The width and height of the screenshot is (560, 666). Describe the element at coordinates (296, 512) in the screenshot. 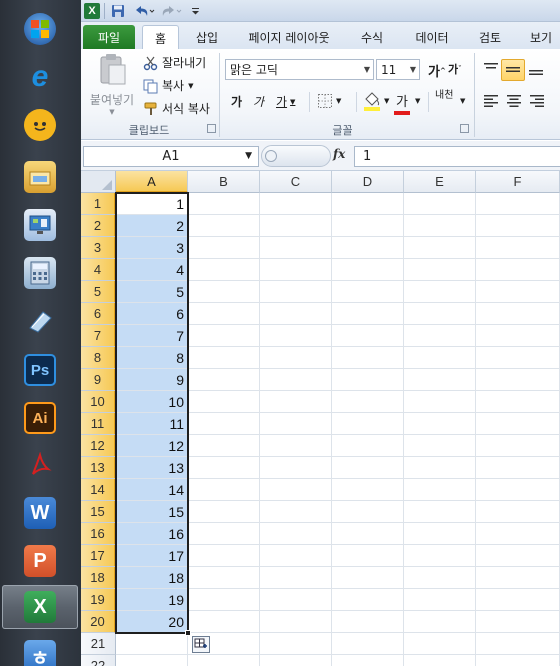

I see `cell-c15` at that location.